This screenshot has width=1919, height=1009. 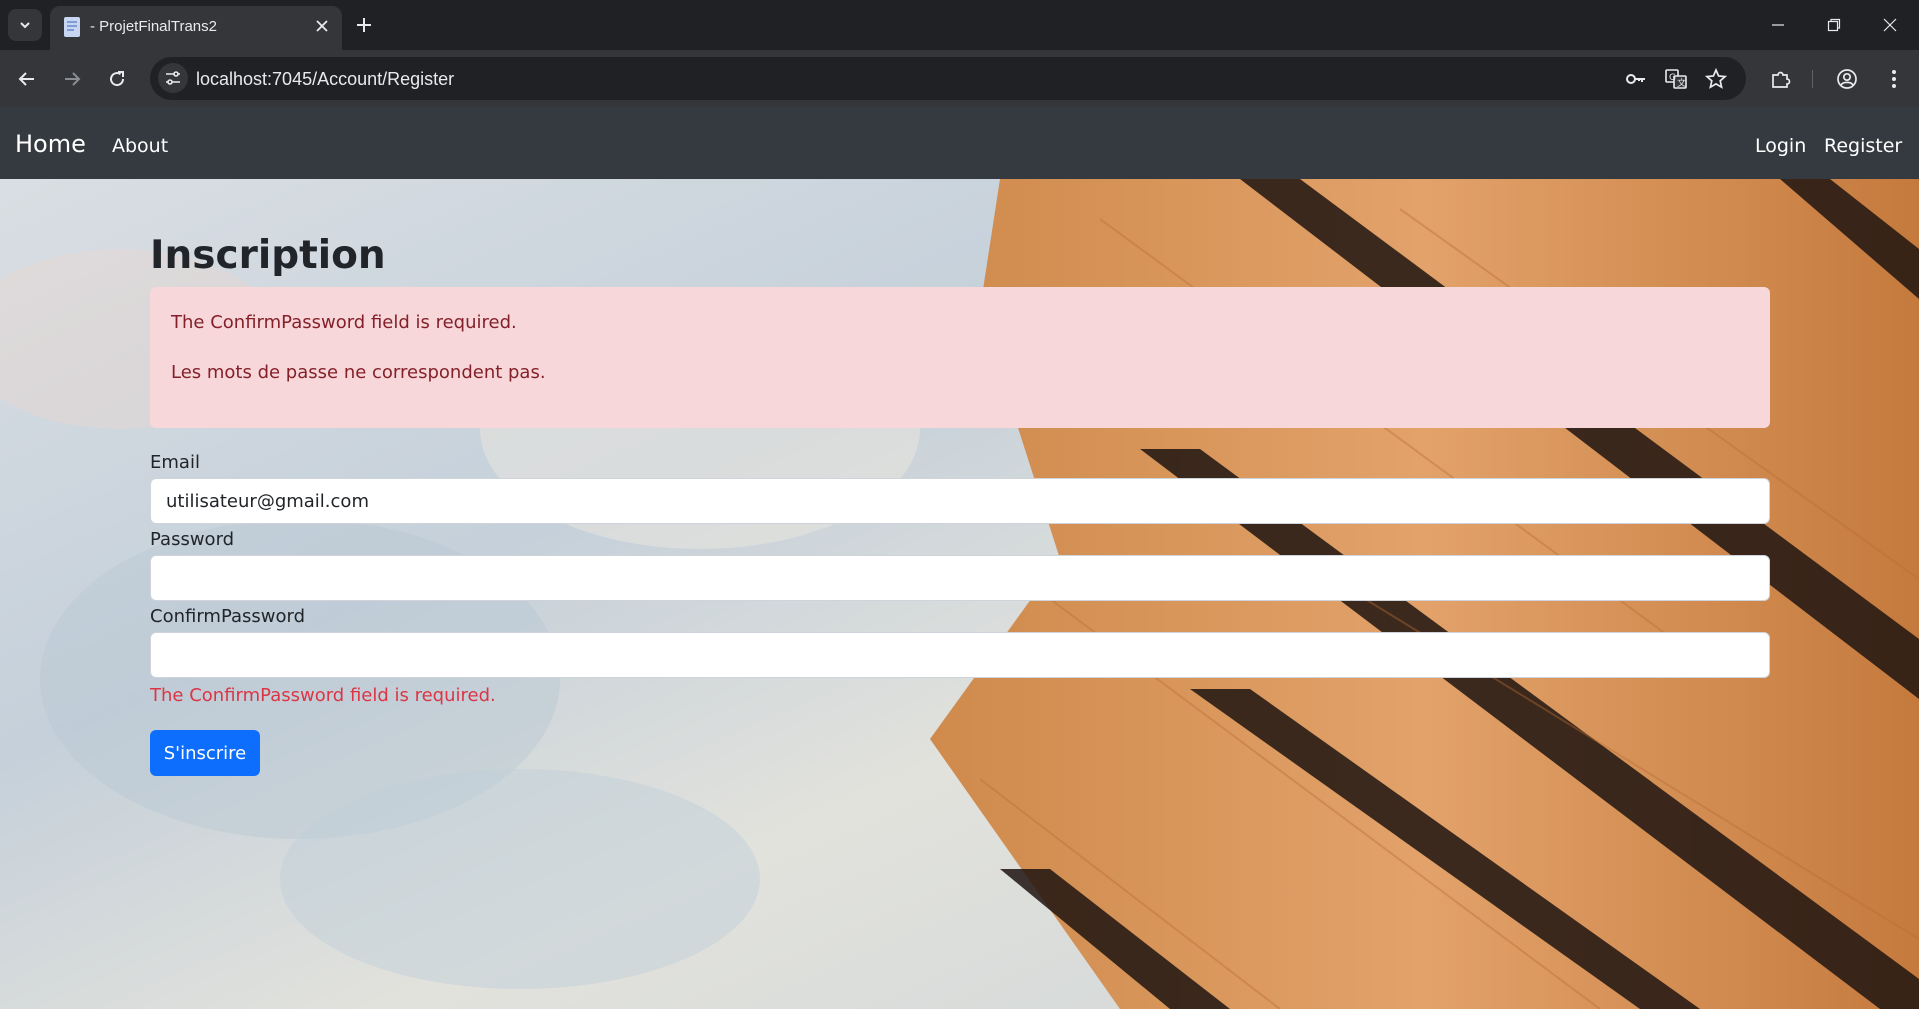 I want to click on nav-login-link: Login, so click(x=1780, y=146).